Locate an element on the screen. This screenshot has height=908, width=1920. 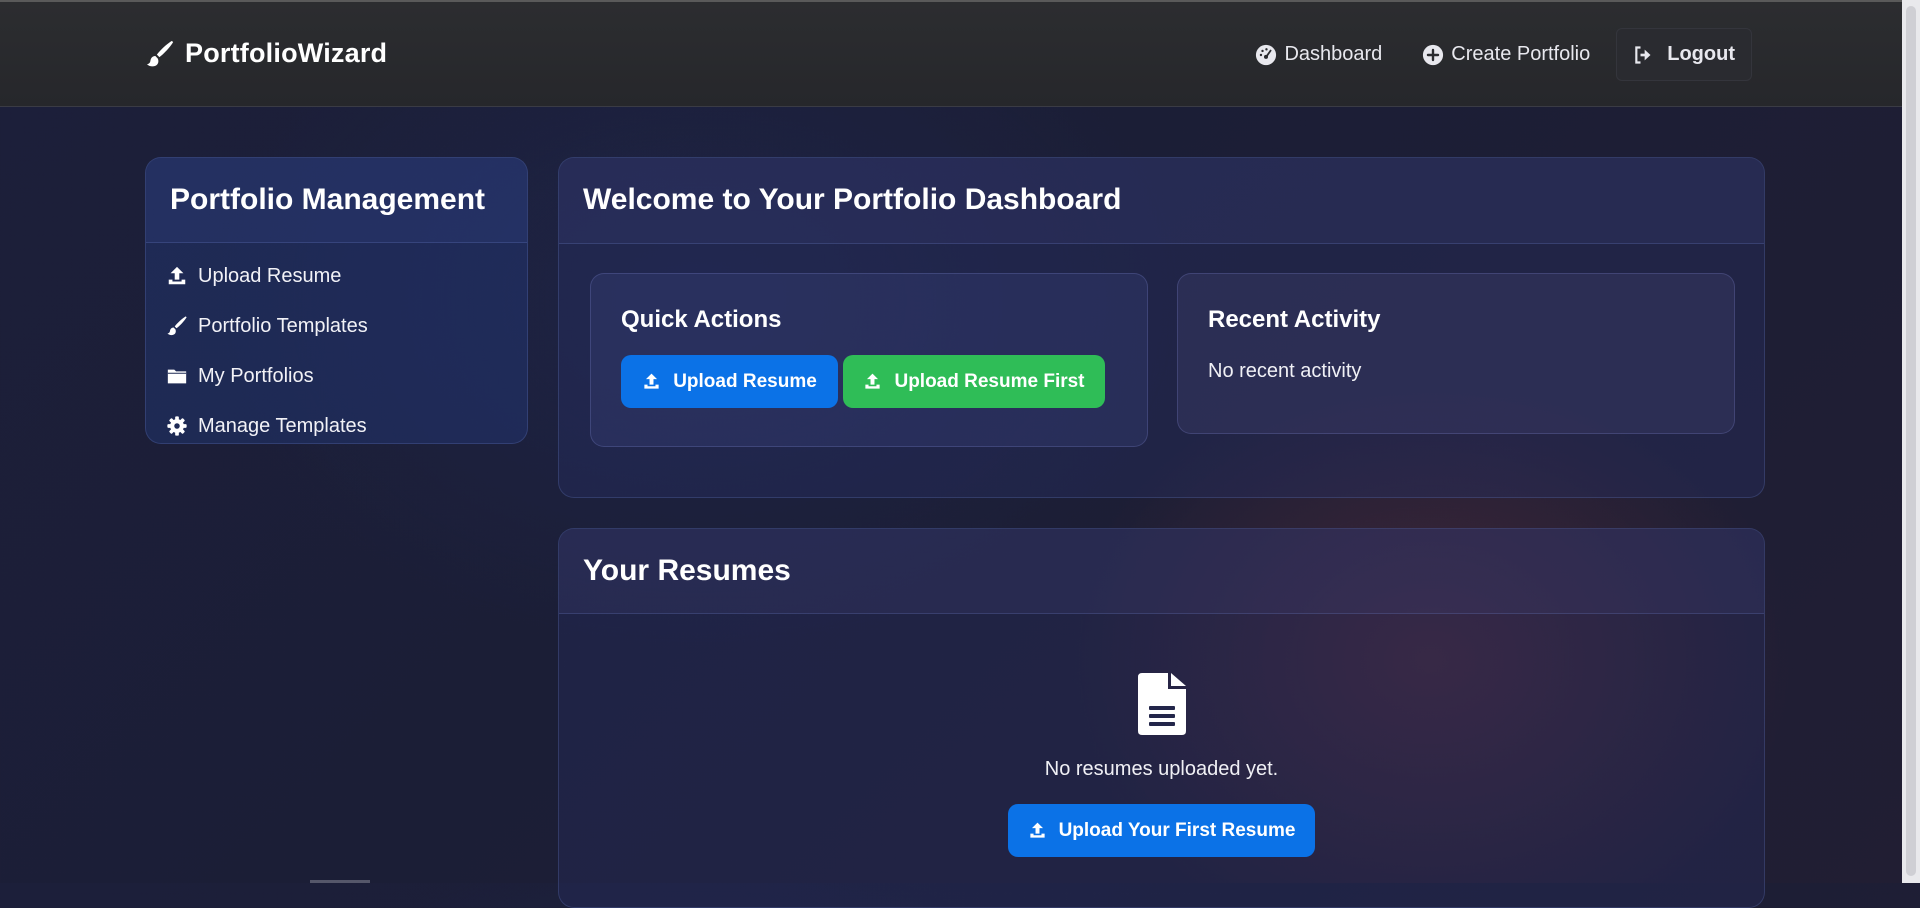
sign-out-icon is located at coordinates (1643, 54).